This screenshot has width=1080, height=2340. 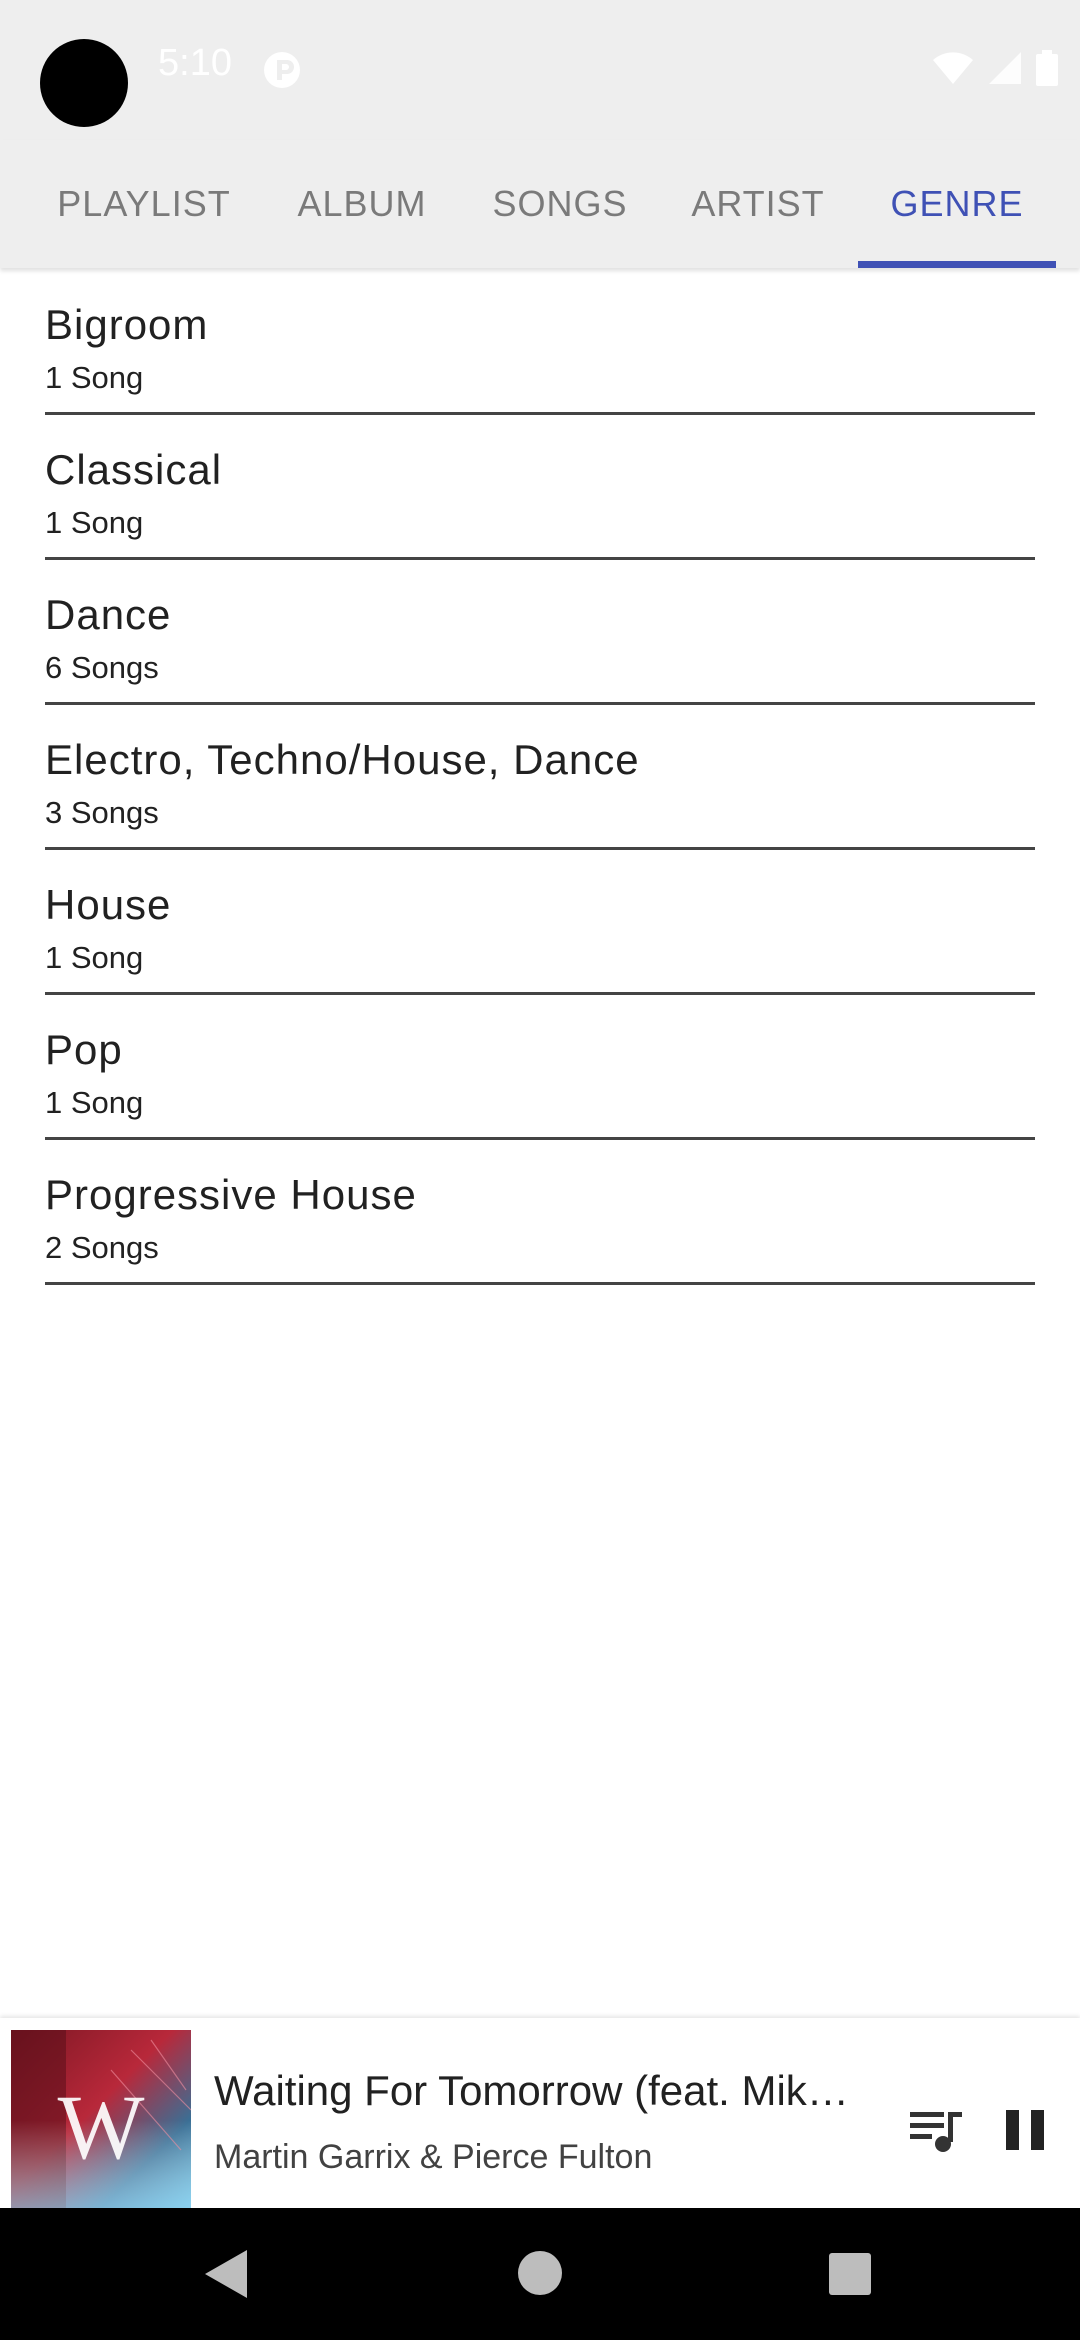 I want to click on track-artist: Martin Garrix & Pierce Fulton, so click(x=433, y=2157).